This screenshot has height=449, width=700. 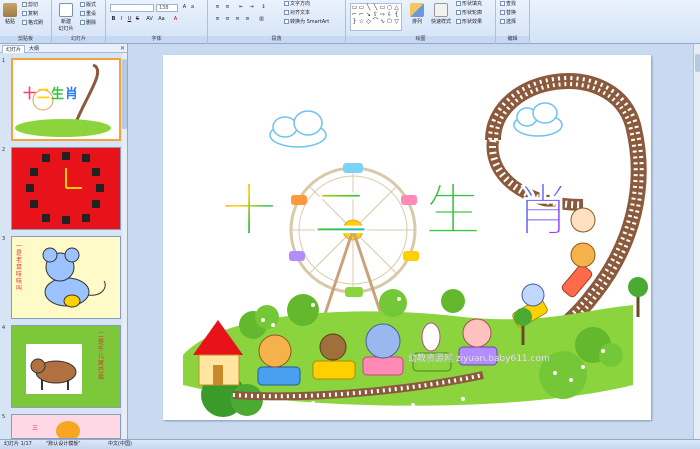 What do you see at coordinates (113, 19) in the screenshot?
I see `bold-button: B` at bounding box center [113, 19].